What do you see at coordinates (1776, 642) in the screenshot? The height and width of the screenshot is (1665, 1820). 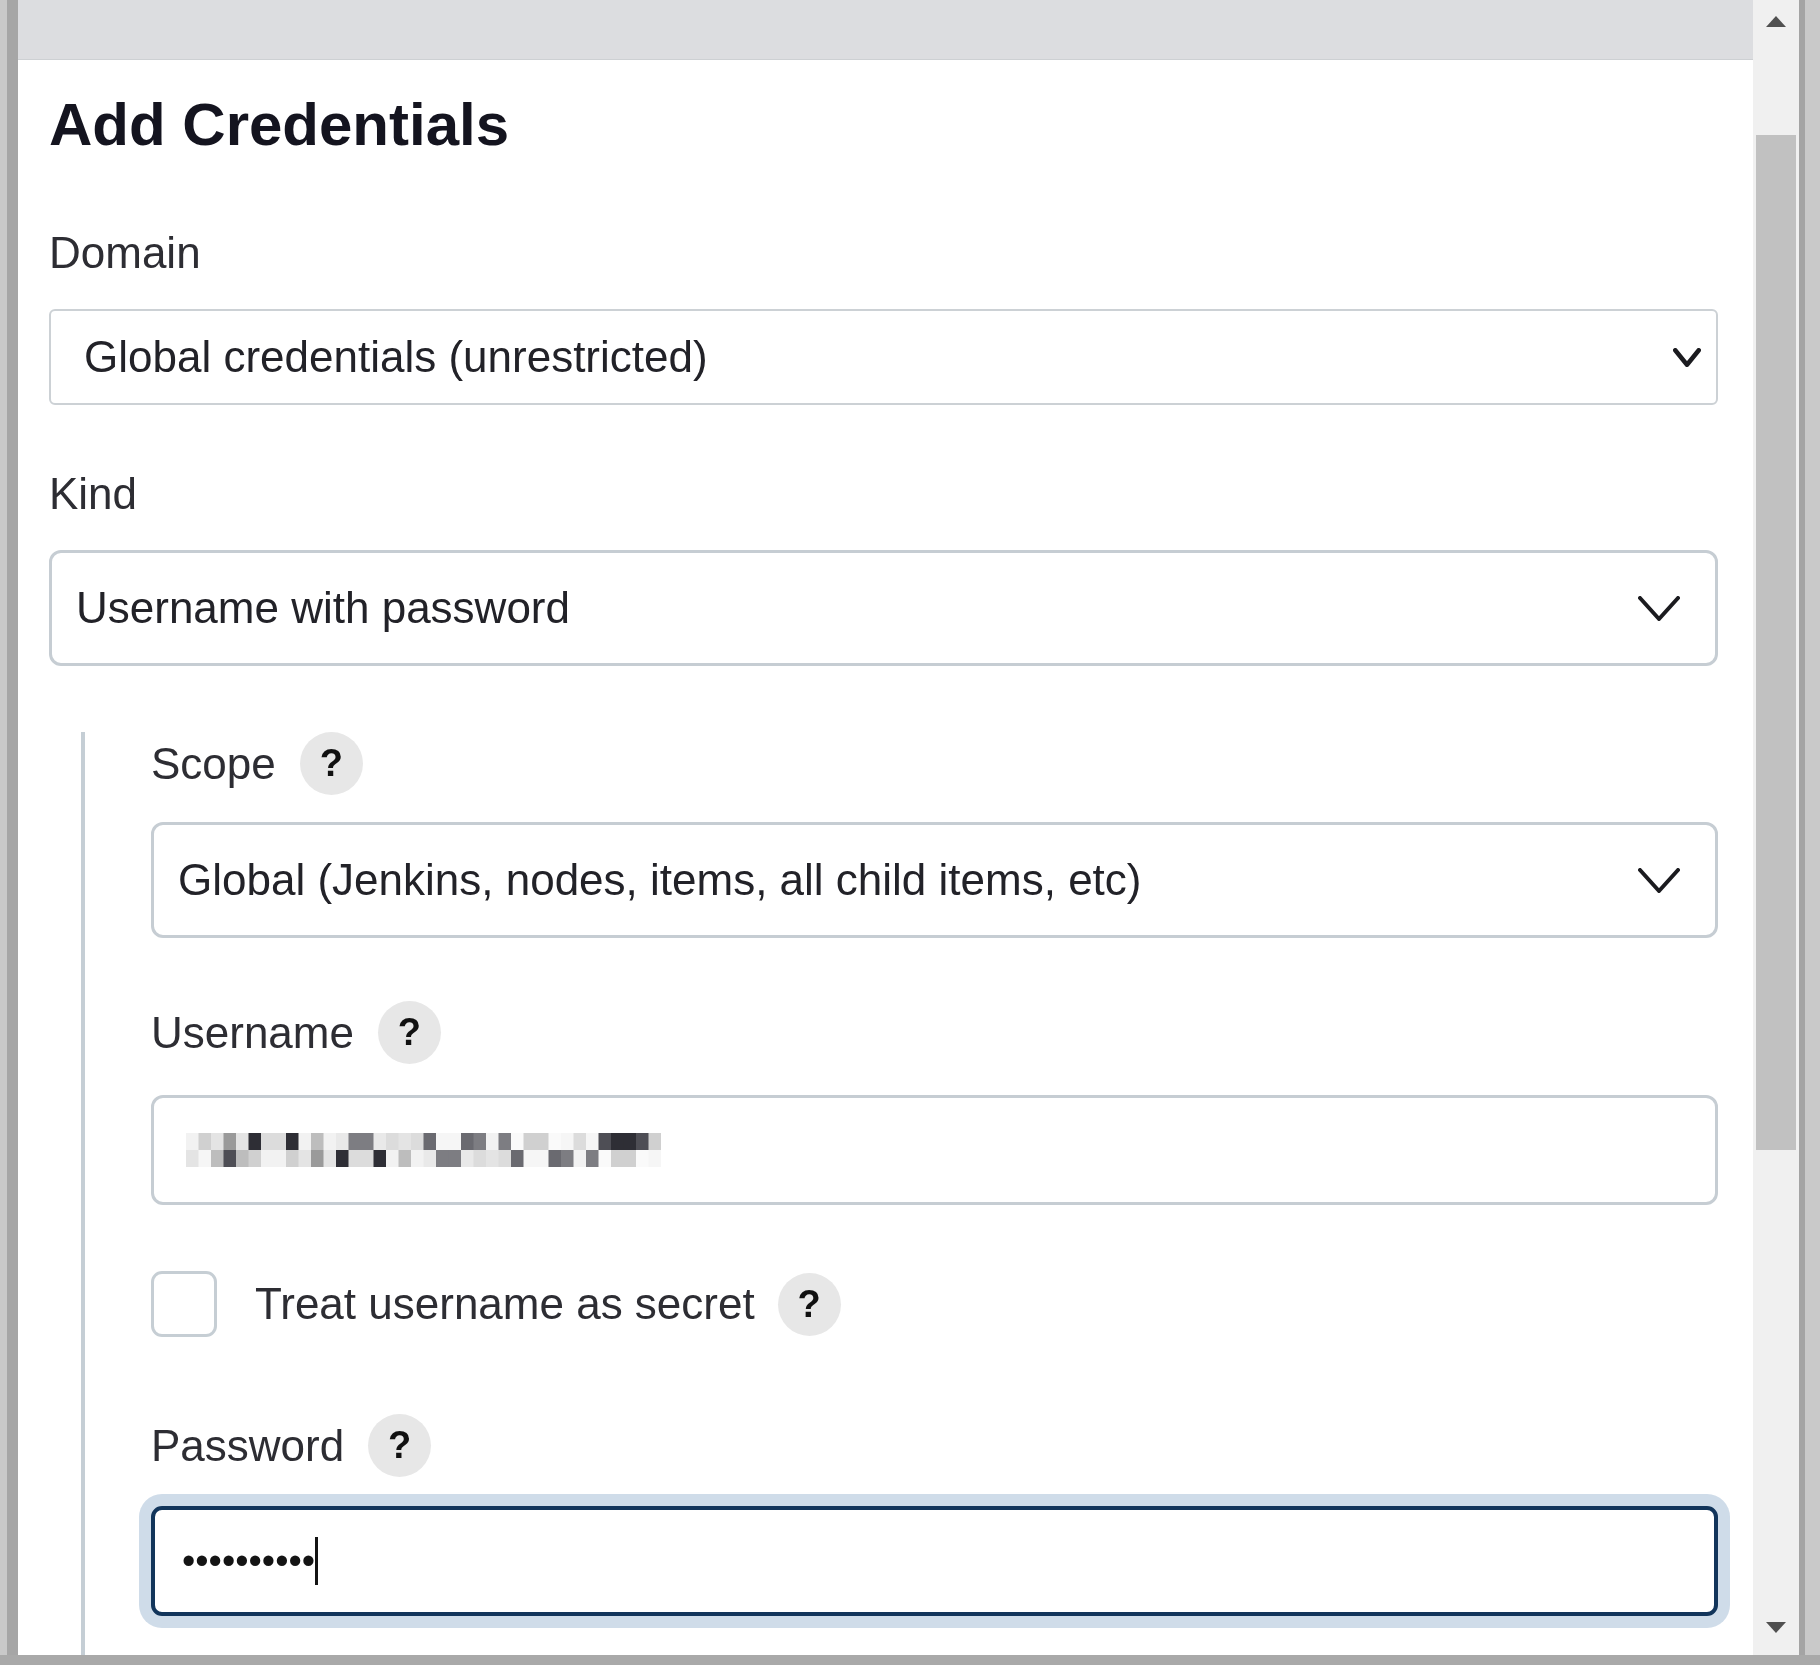 I see `scrollbar-thumb` at bounding box center [1776, 642].